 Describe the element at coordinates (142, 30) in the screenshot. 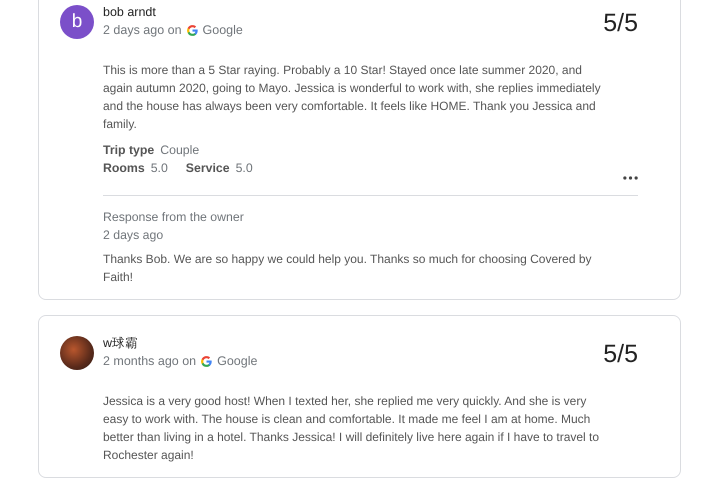

I see `review-time: 2 days ago on` at that location.